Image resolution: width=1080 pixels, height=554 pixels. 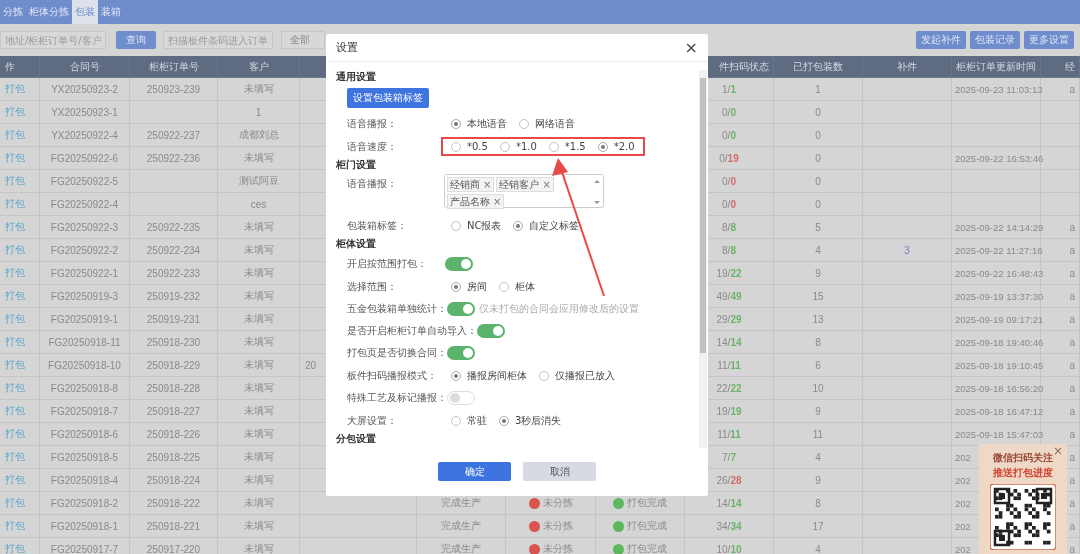 I want to click on table-cell: 9, so click(x=818, y=480).